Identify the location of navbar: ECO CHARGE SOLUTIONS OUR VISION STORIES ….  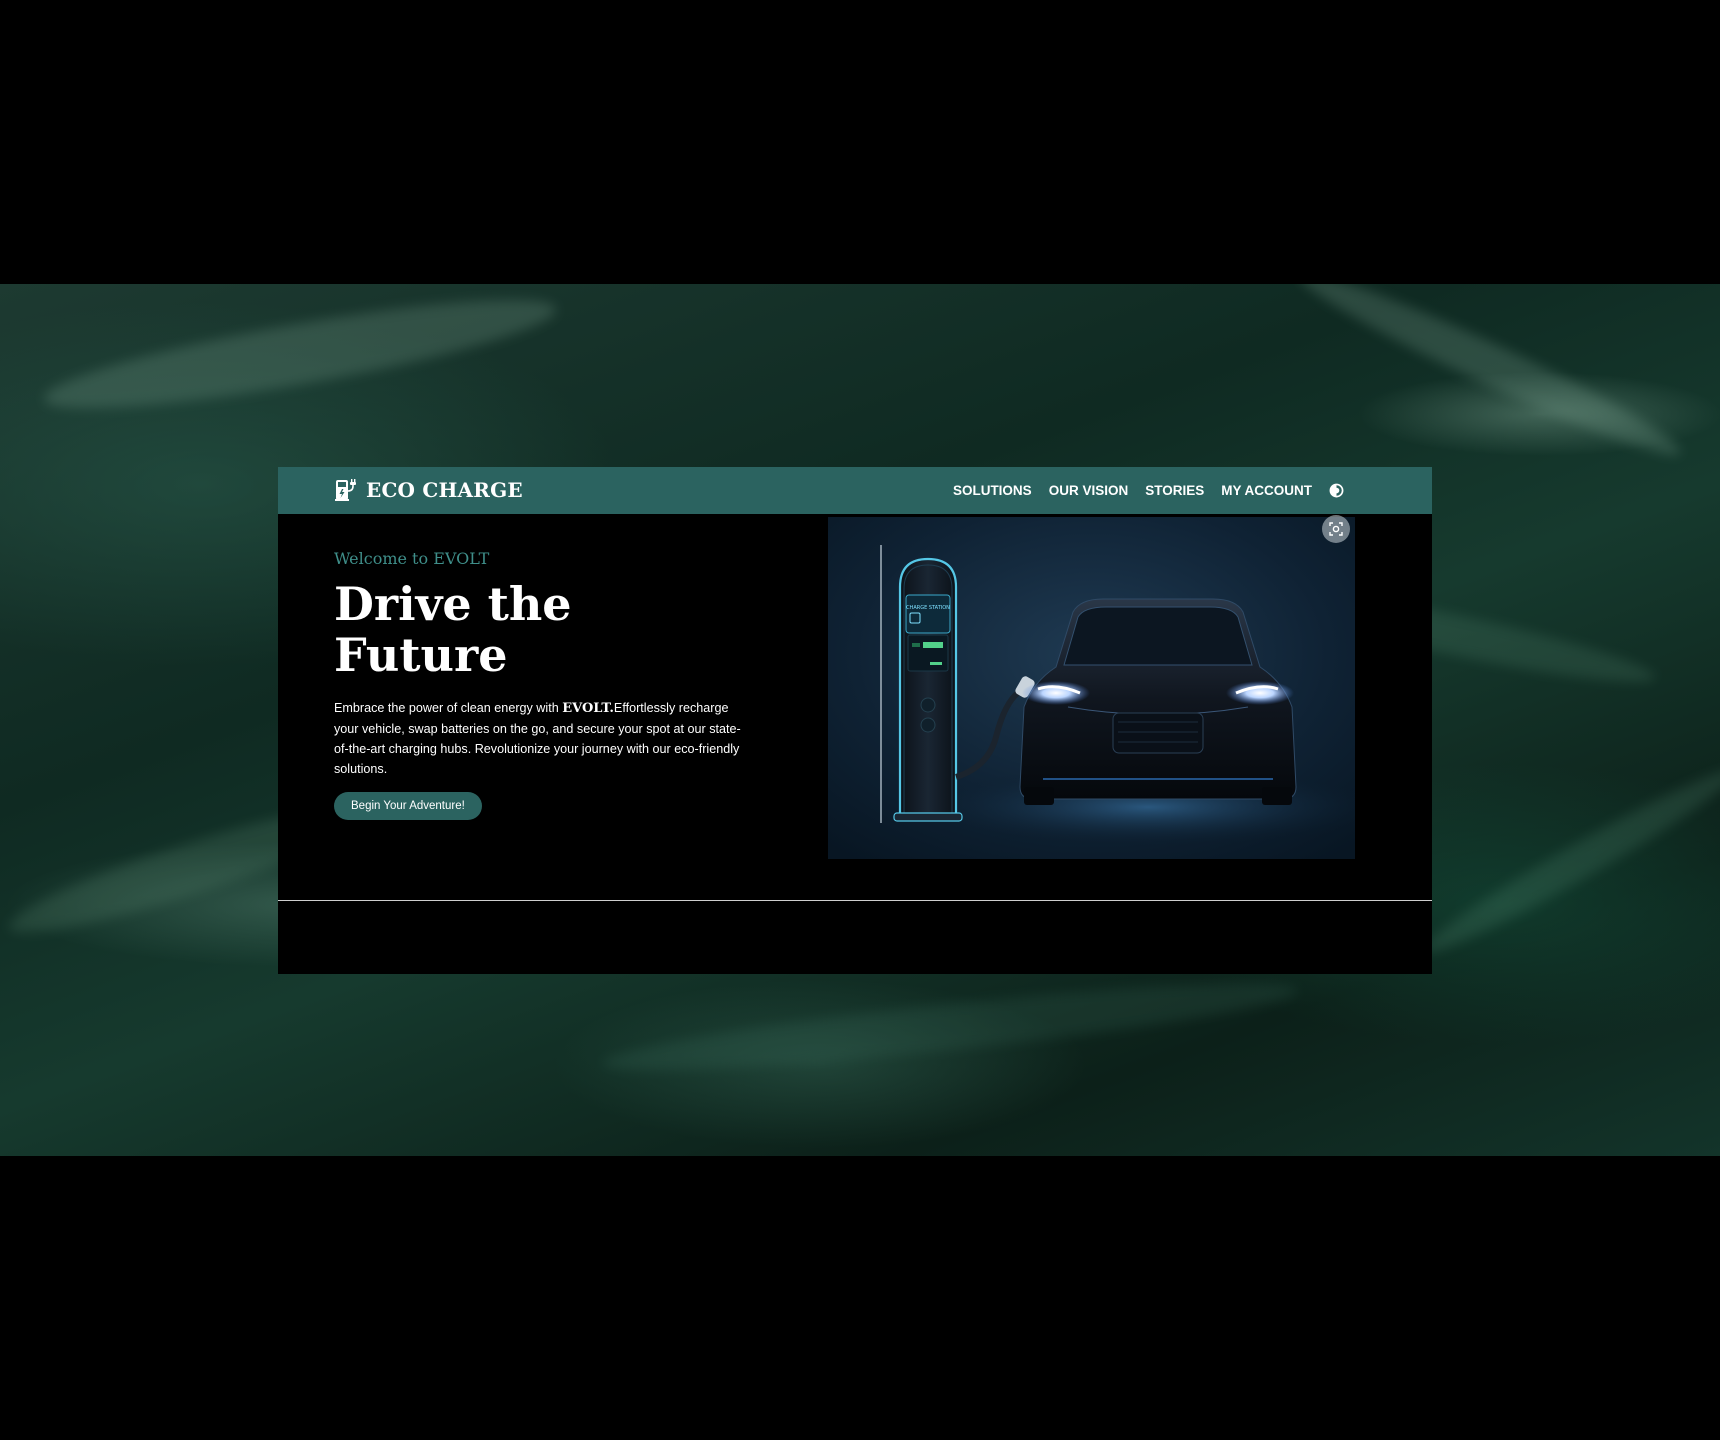
(855, 490).